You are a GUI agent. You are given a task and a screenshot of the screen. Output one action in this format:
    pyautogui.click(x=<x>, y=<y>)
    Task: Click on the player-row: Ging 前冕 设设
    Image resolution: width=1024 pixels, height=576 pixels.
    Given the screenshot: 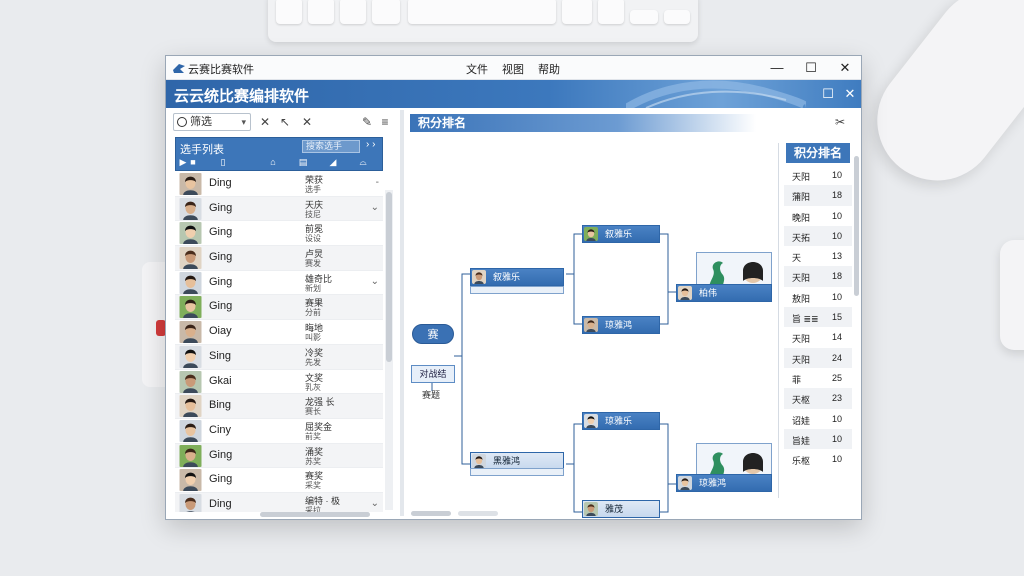 What is the action you would take?
    pyautogui.click(x=279, y=234)
    